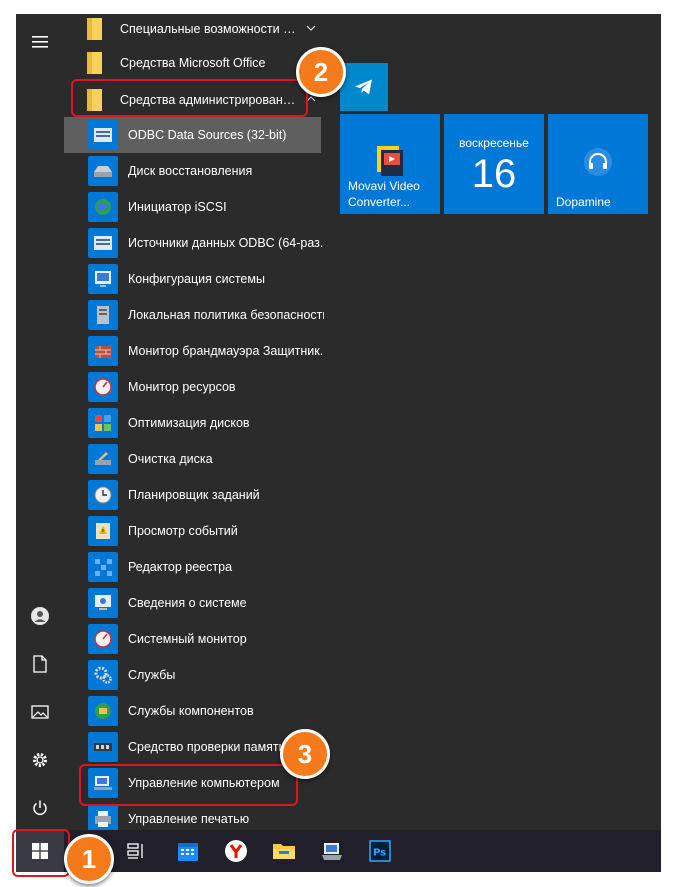 The width and height of the screenshot is (677, 887). I want to click on folder-label: Средства Microsoft Office, so click(193, 63).